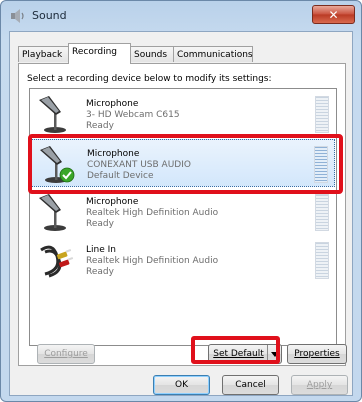 The height and width of the screenshot is (402, 362). I want to click on configure-button: Configure, so click(66, 354).